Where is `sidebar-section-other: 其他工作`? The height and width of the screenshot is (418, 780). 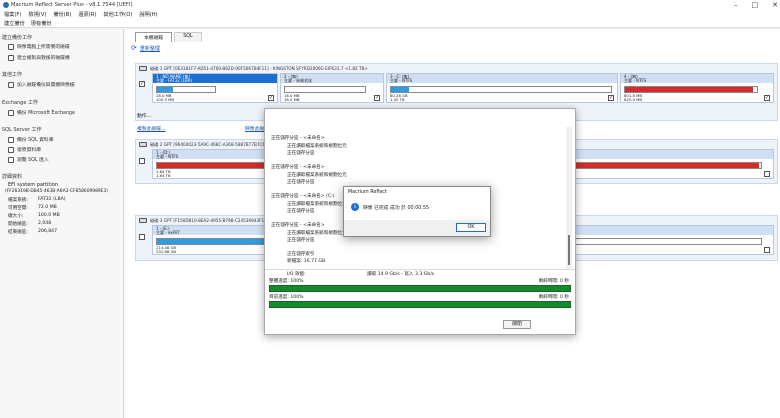
sidebar-section-other: 其他工作 is located at coordinates (12, 75).